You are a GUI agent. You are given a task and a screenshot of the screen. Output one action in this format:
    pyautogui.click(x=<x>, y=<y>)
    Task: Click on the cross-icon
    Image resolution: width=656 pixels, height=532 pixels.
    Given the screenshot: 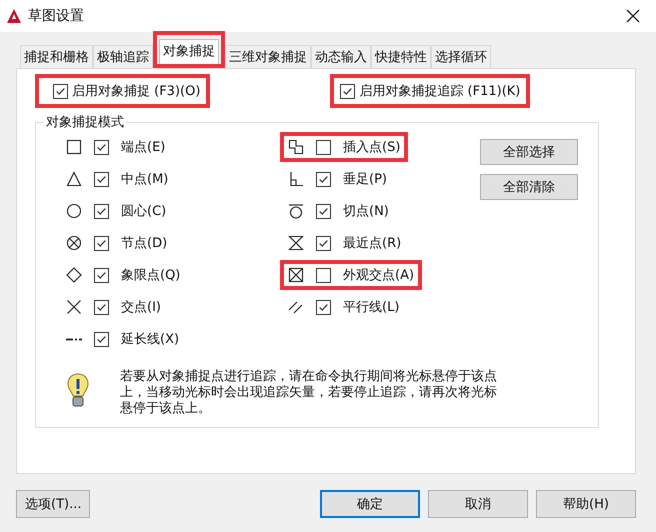 What is the action you would take?
    pyautogui.click(x=74, y=307)
    